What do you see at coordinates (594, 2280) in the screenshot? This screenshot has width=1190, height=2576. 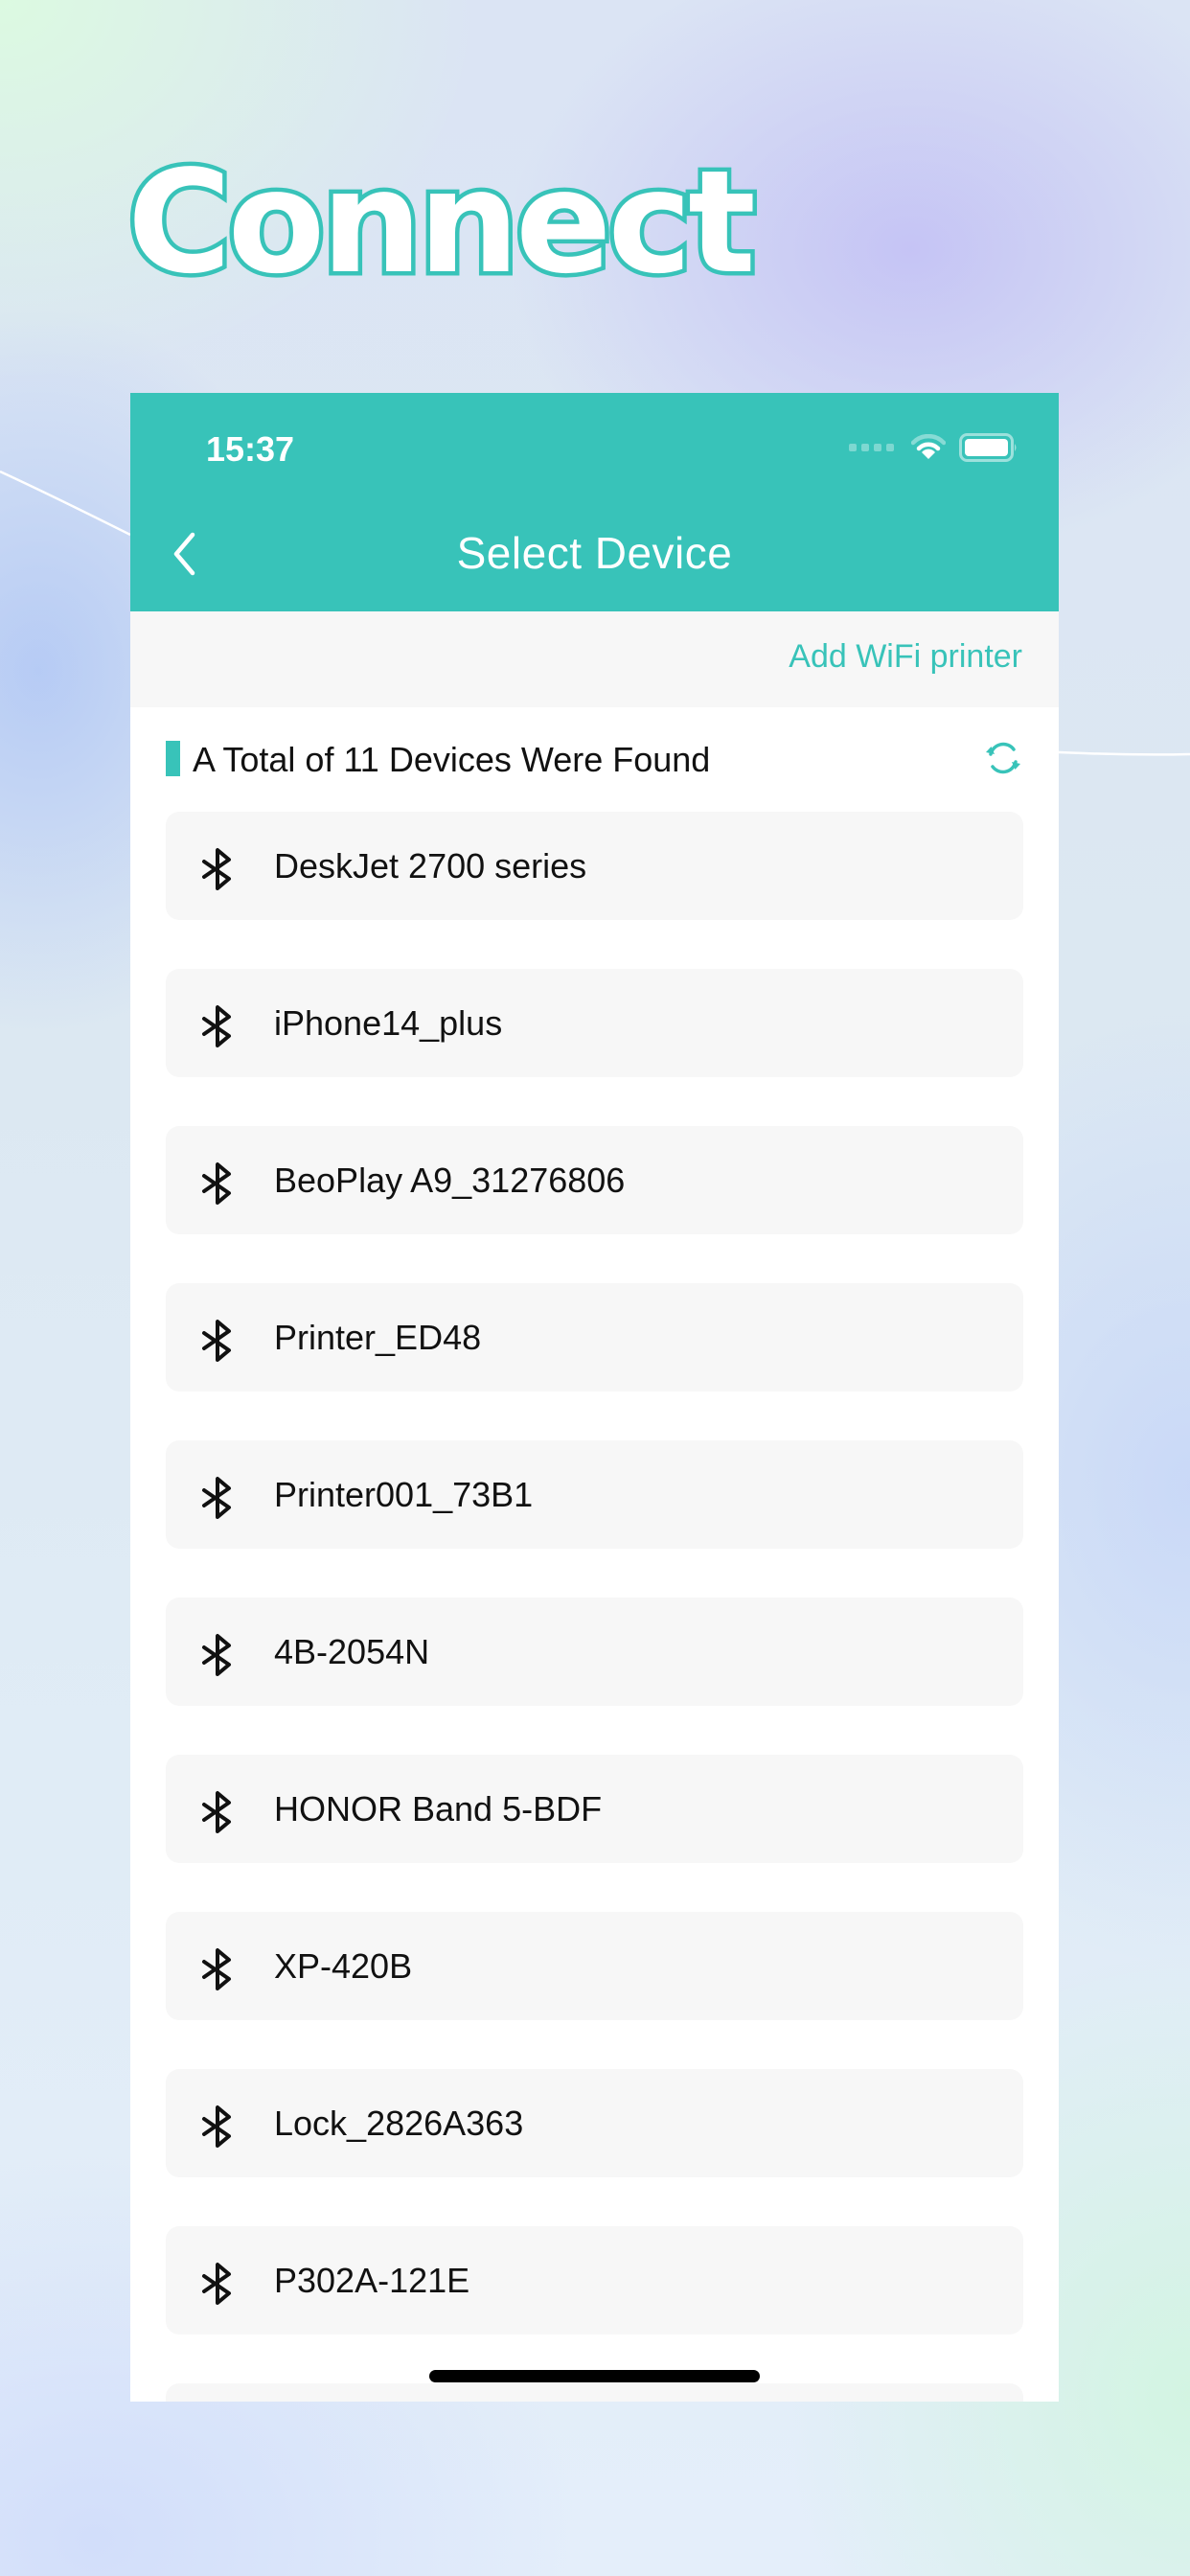 I see `device-list-item: P302A-121E` at bounding box center [594, 2280].